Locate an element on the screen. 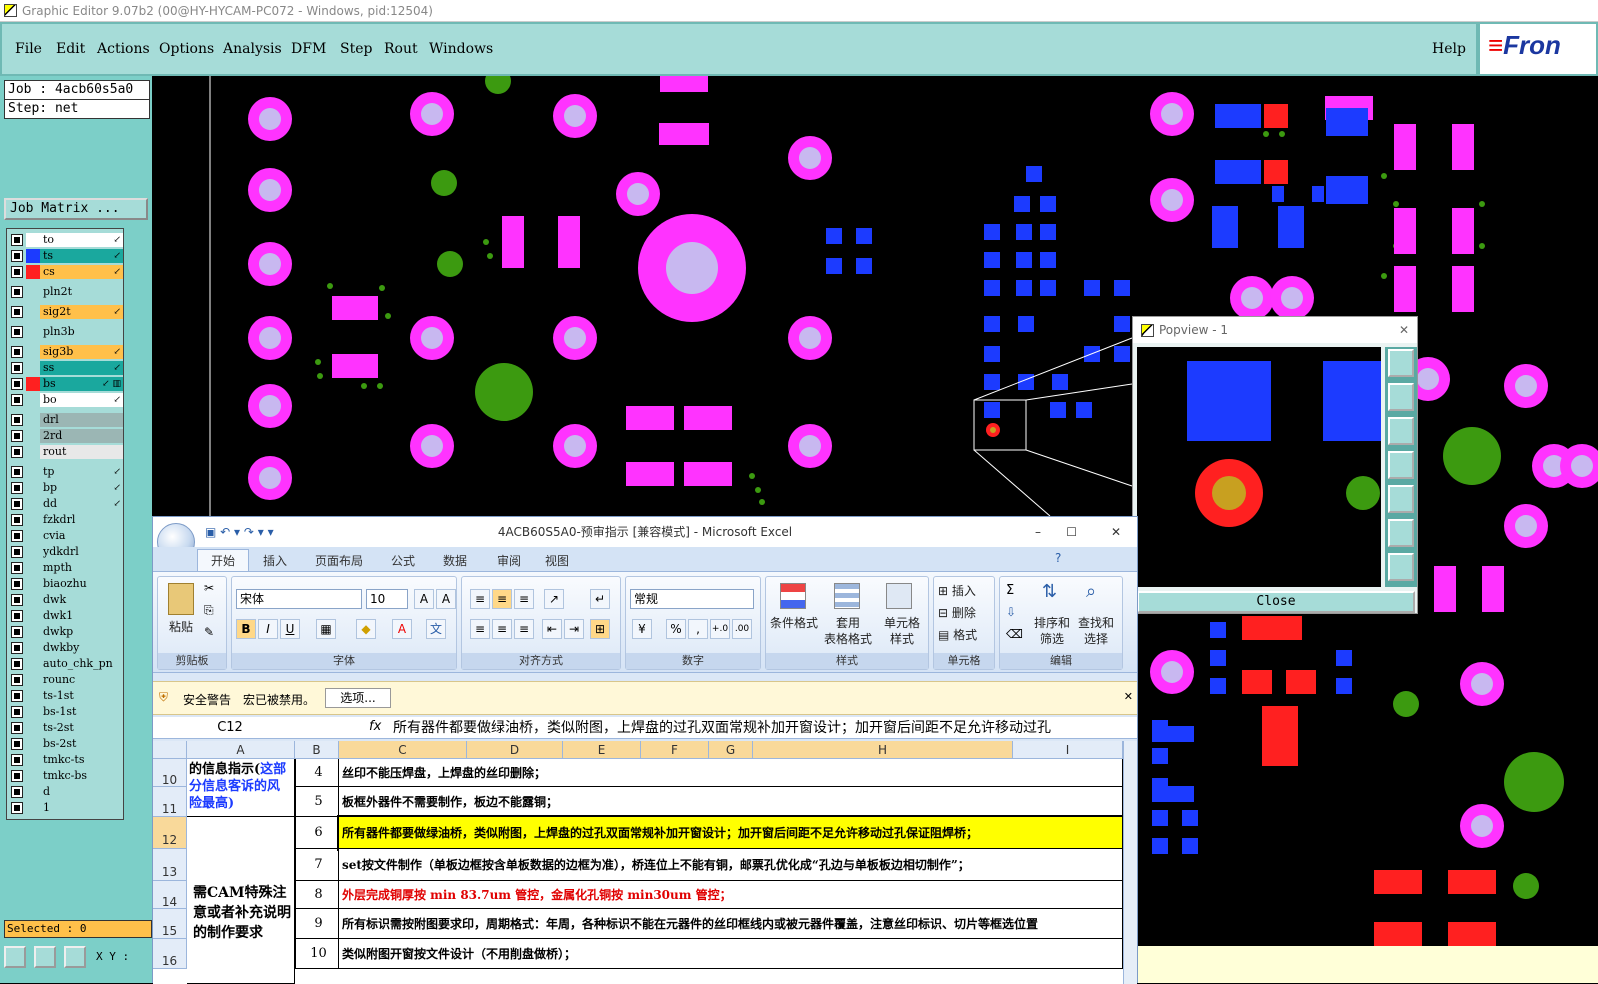  align-middle-icon: ≡ is located at coordinates (502, 599).